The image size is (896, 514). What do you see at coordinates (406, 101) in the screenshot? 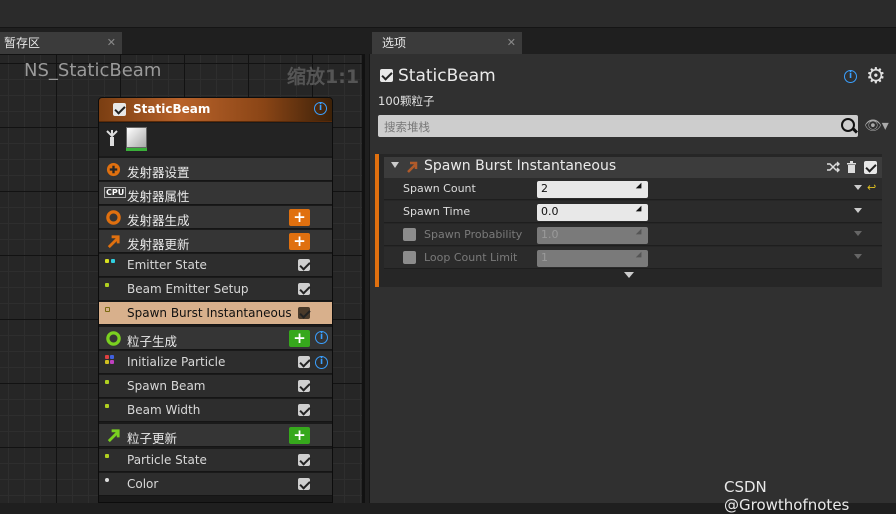
I see `particle-count: 100颗粒子` at bounding box center [406, 101].